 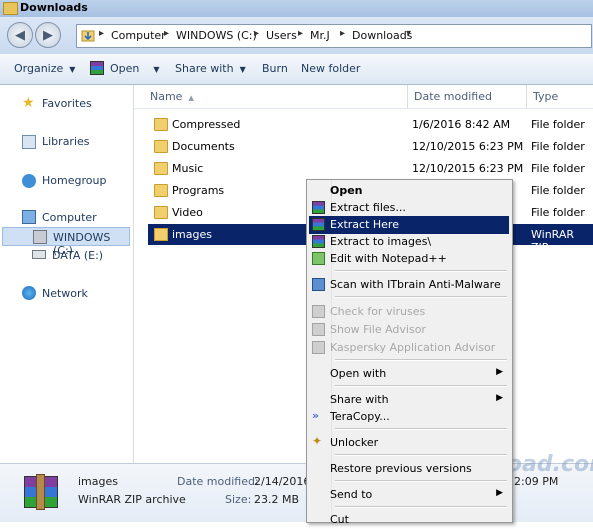 What do you see at coordinates (188, 168) in the screenshot?
I see `file-name: Music` at bounding box center [188, 168].